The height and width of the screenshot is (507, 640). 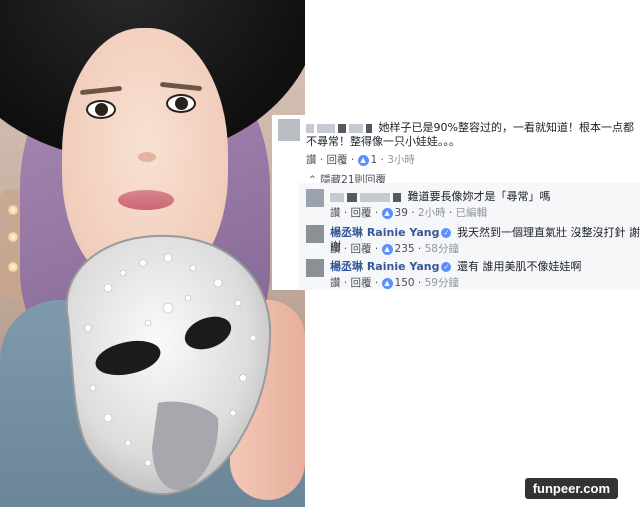 I want to click on reply: 難道要長像妳才是「尋常」嗎 讚 · 回覆 · ▲ 39 · 2小時 · 已編輯, so click(x=469, y=202).